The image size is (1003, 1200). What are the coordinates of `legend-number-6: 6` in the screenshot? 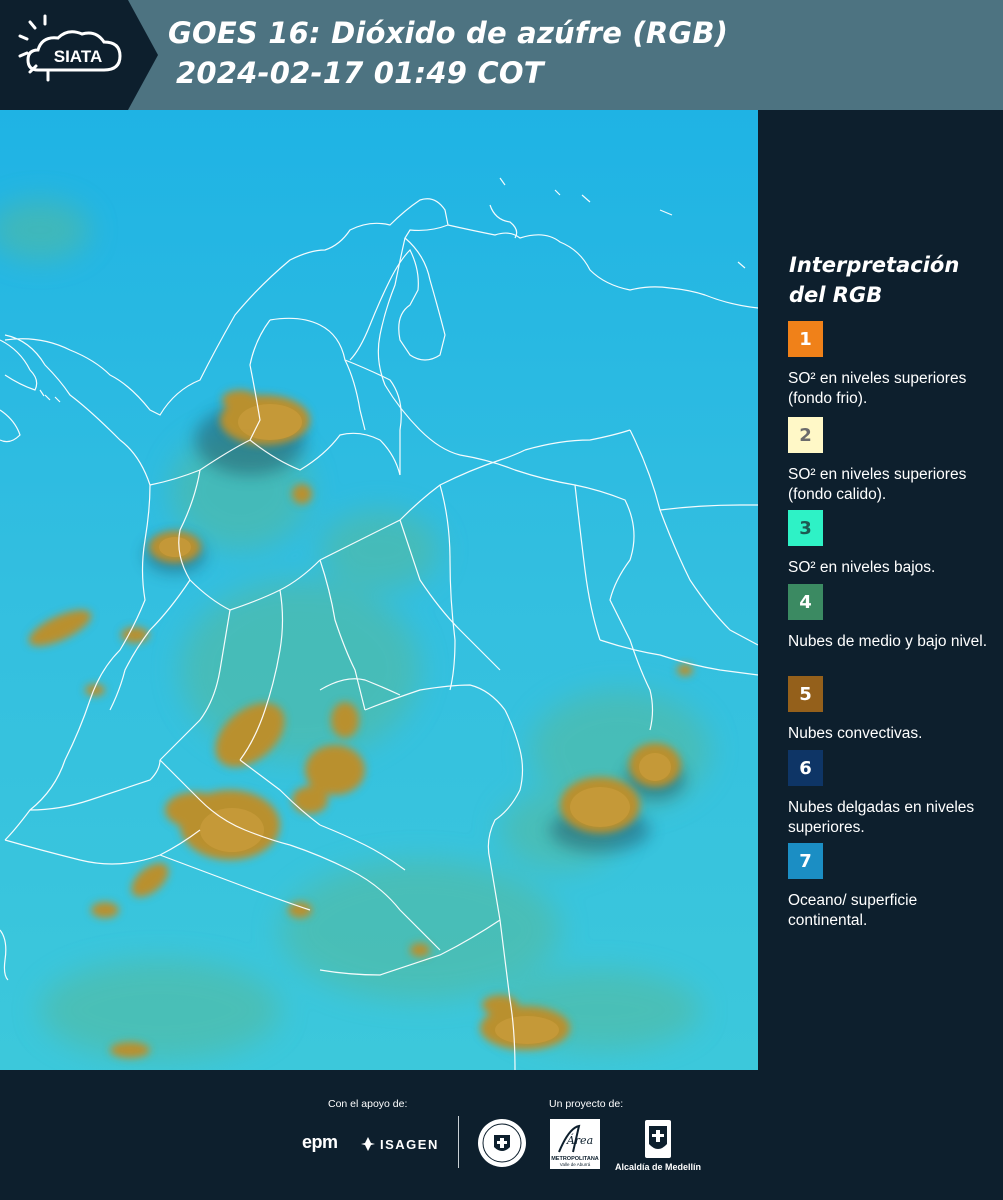 It's located at (805, 768).